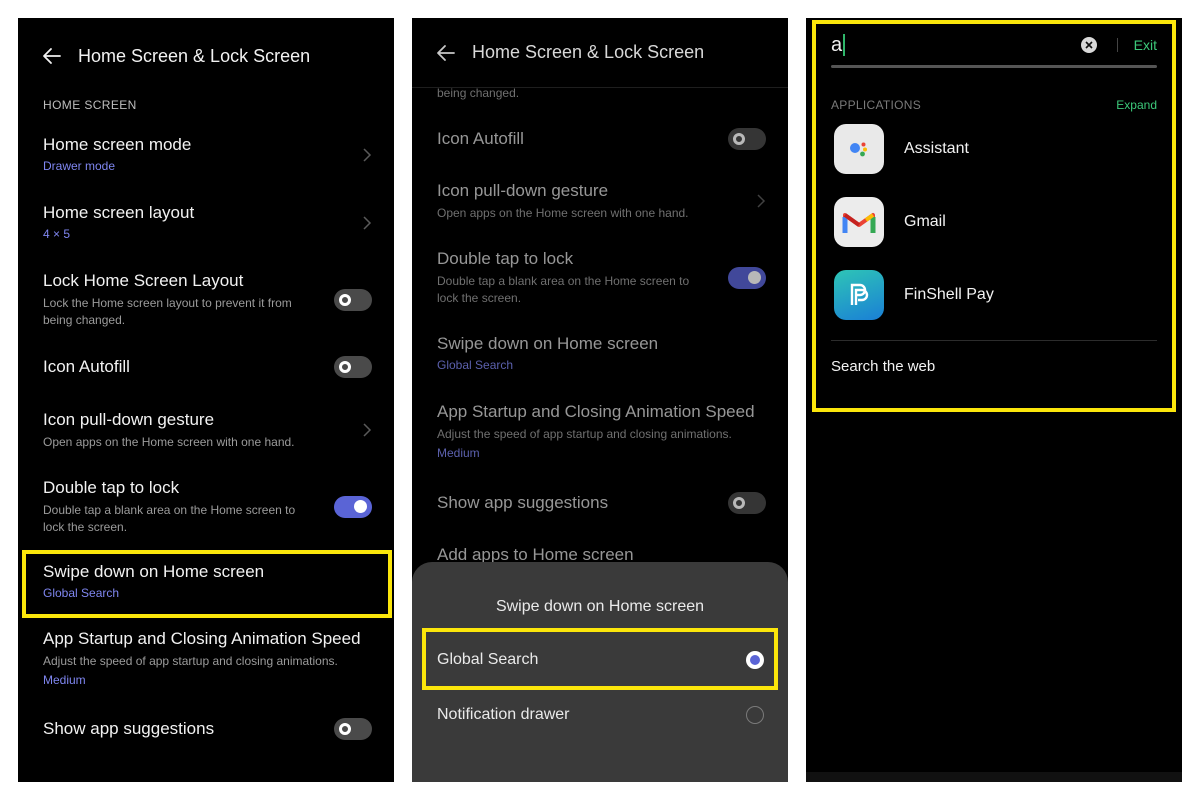  Describe the element at coordinates (57, 234) in the screenshot. I see `setting-value: 4 × 5` at that location.